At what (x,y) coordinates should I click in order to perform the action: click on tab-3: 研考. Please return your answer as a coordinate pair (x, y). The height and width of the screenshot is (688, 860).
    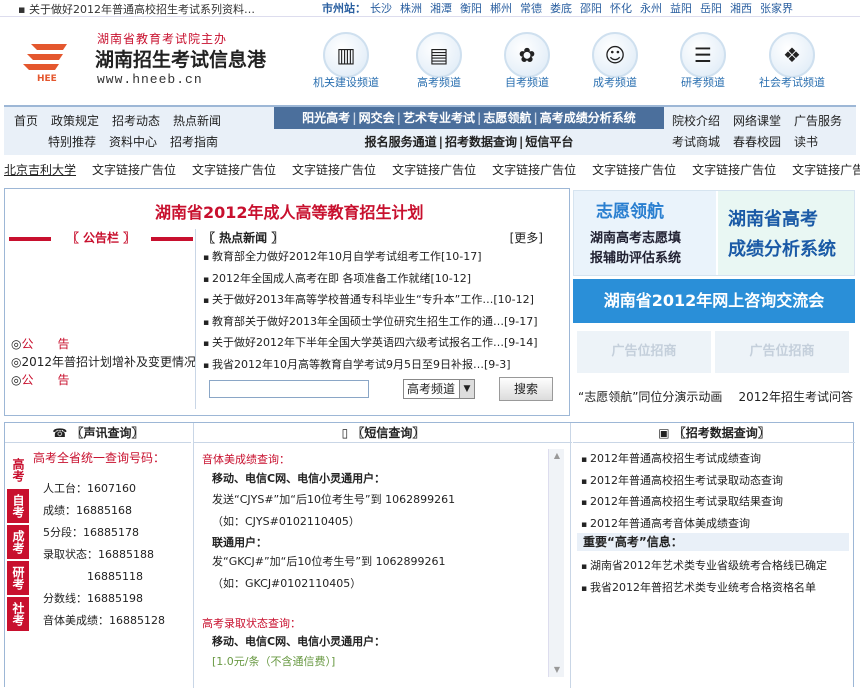
    Looking at the image, I should click on (18, 578).